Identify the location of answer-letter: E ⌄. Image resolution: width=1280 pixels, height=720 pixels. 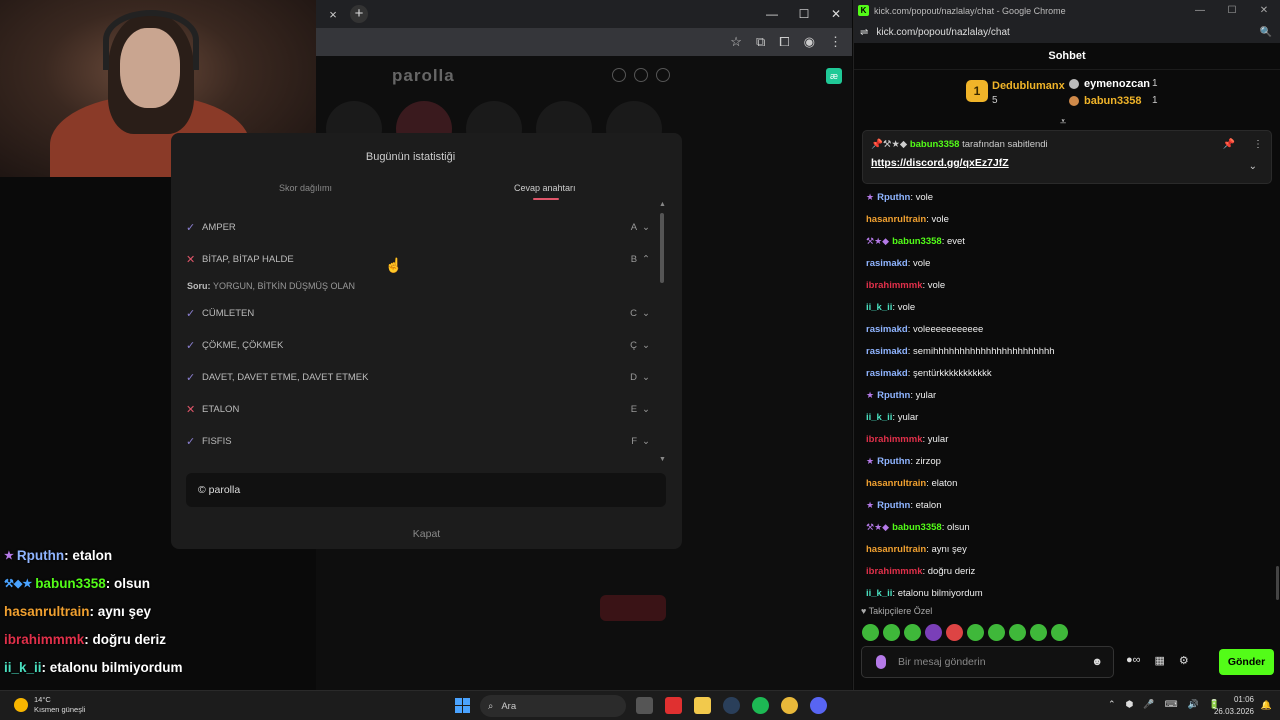
(640, 409).